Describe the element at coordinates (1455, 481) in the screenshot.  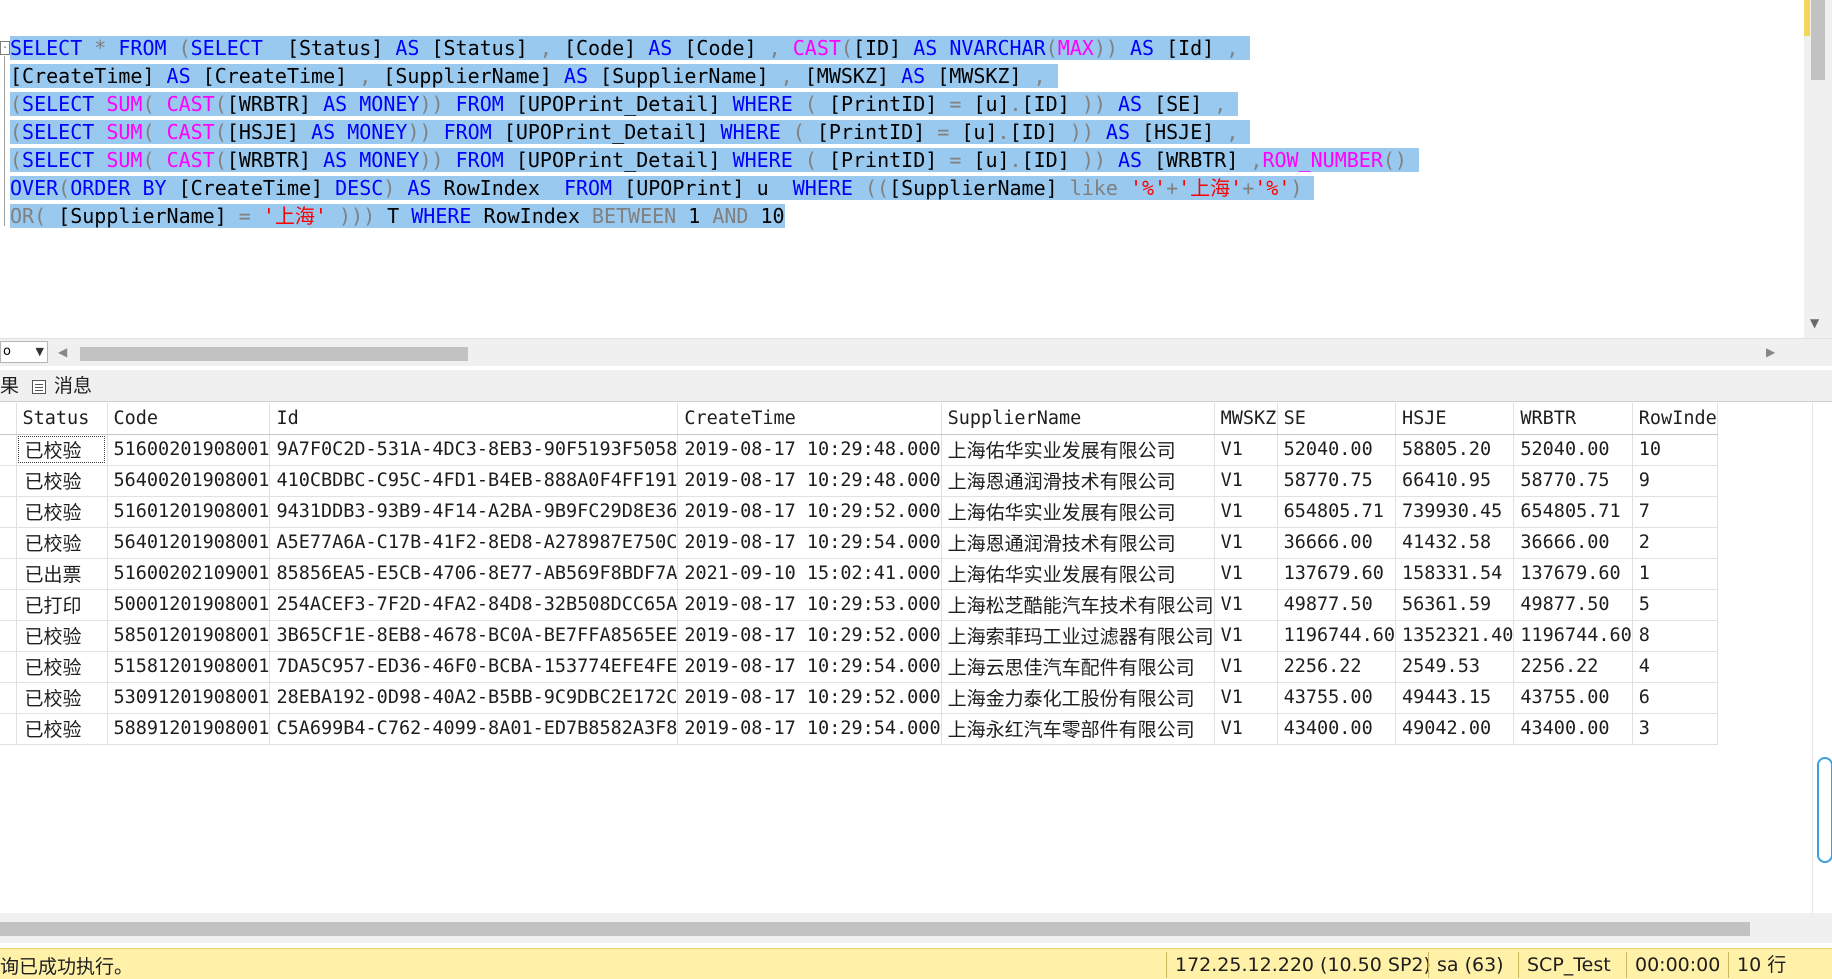
I see `table-cell: 66410.95` at that location.